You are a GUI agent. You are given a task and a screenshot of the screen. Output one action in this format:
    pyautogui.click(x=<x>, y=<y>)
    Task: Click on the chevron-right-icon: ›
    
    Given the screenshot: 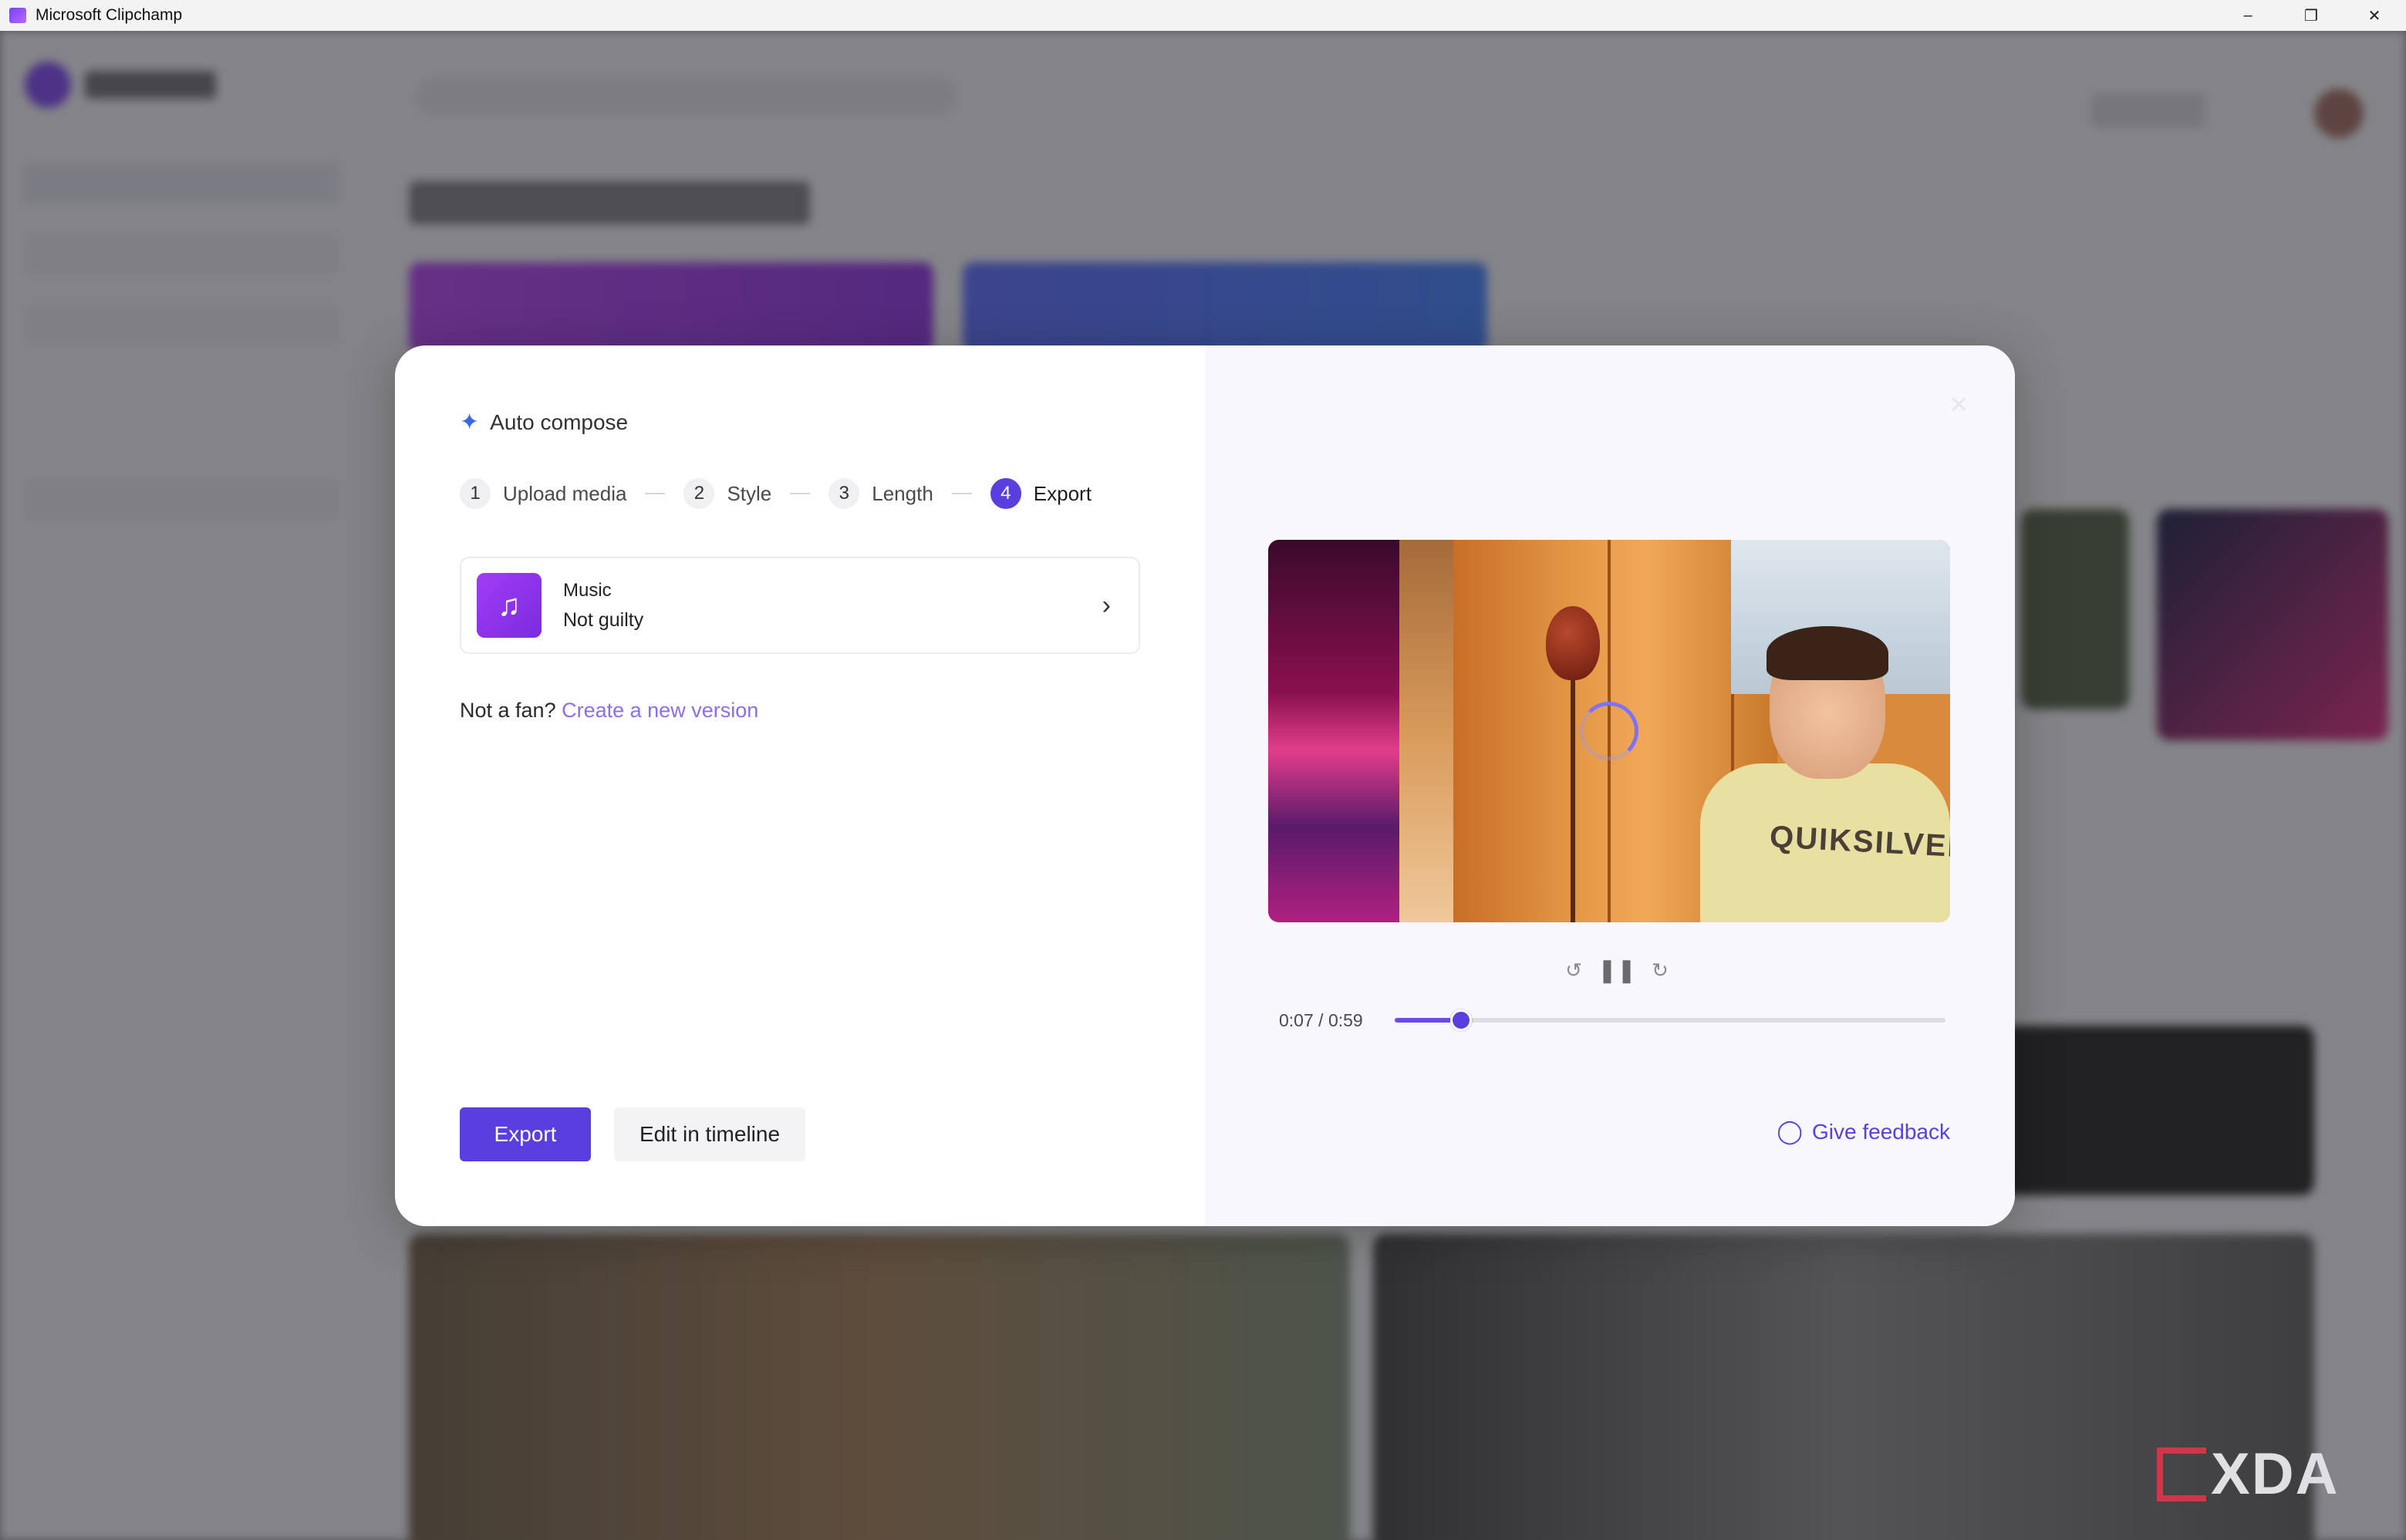 What is the action you would take?
    pyautogui.click(x=1106, y=606)
    